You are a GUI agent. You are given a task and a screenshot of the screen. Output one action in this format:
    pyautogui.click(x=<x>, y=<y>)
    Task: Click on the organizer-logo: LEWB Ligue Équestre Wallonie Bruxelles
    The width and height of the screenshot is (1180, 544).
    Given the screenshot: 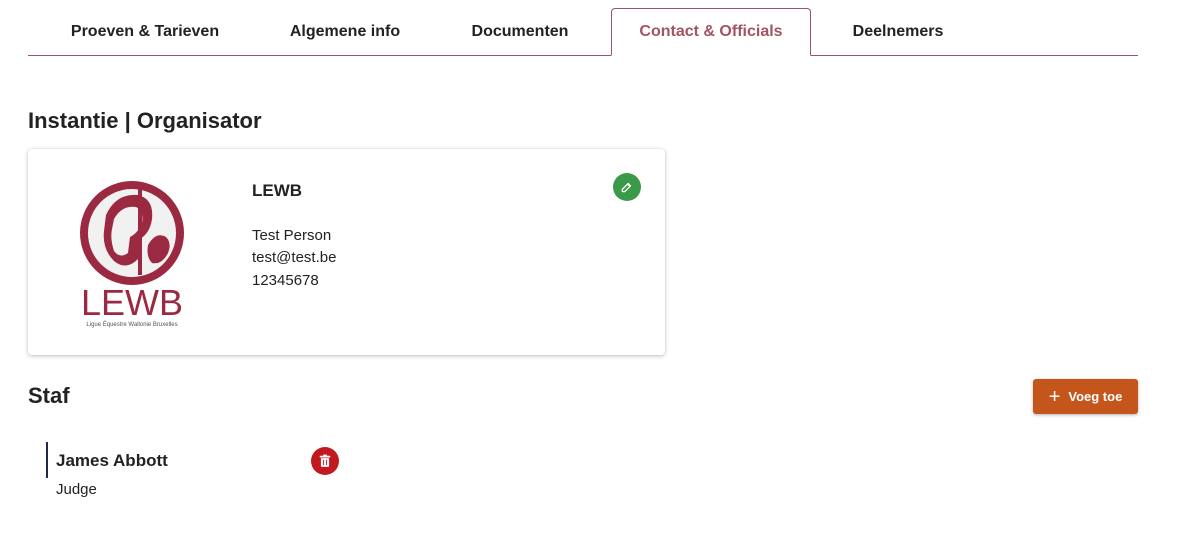 What is the action you would take?
    pyautogui.click(x=134, y=252)
    